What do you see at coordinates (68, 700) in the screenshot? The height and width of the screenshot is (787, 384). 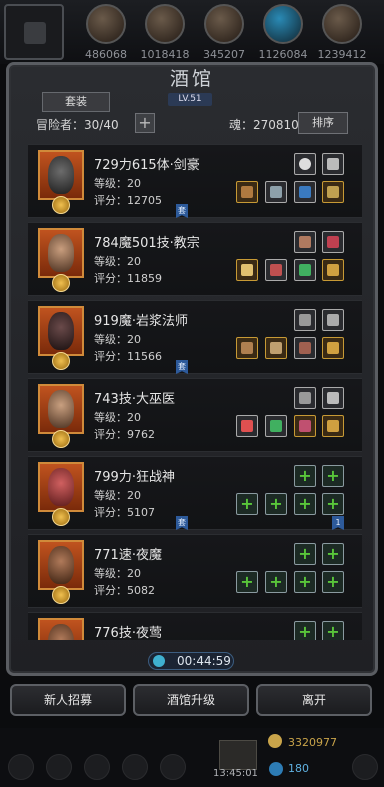 I see `recruit-button: 新人招募` at bounding box center [68, 700].